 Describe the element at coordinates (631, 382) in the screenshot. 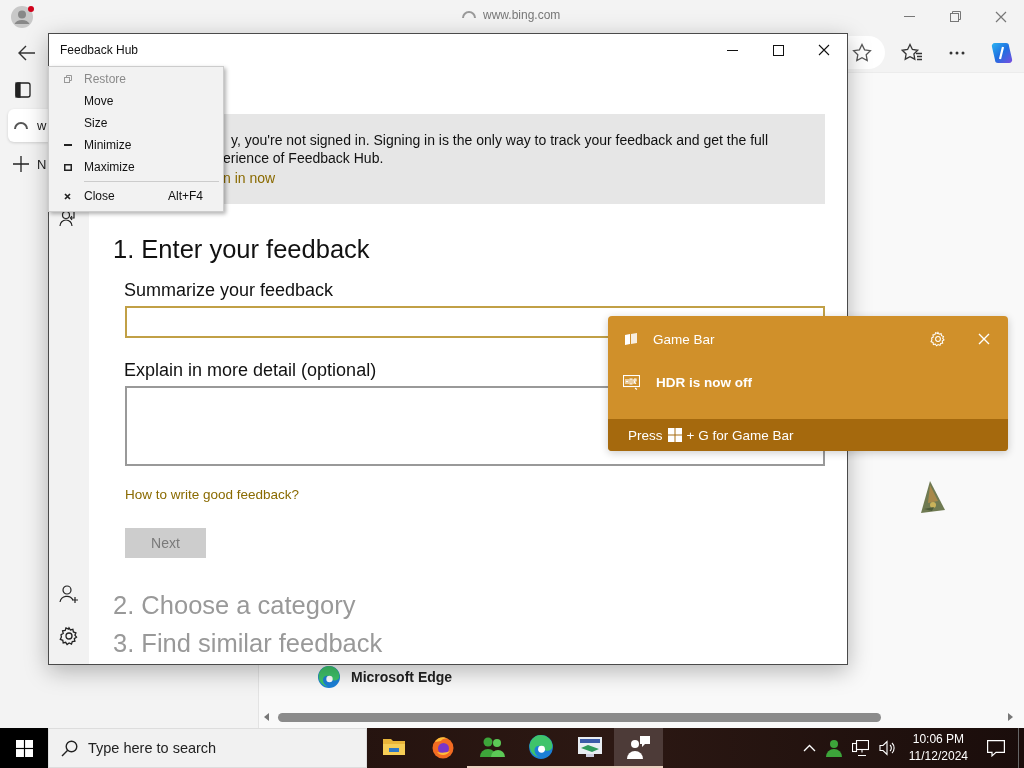

I see `hdr-icon` at that location.